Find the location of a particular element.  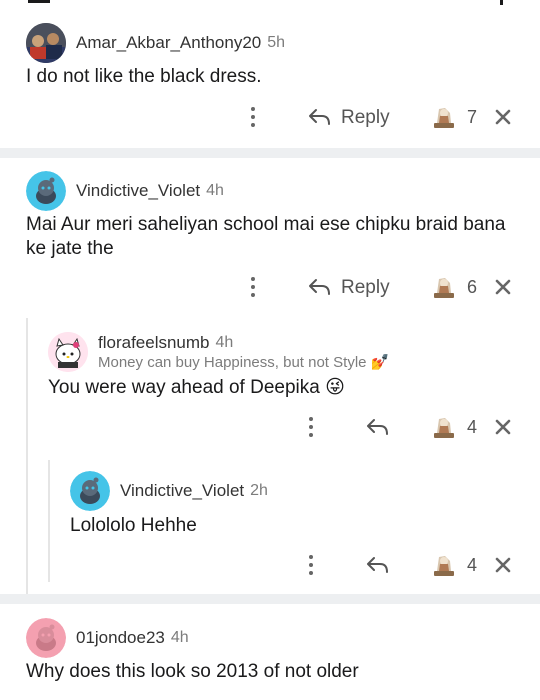

comment-body: Why does this look so 2013 of not older is located at coordinates (192, 671).